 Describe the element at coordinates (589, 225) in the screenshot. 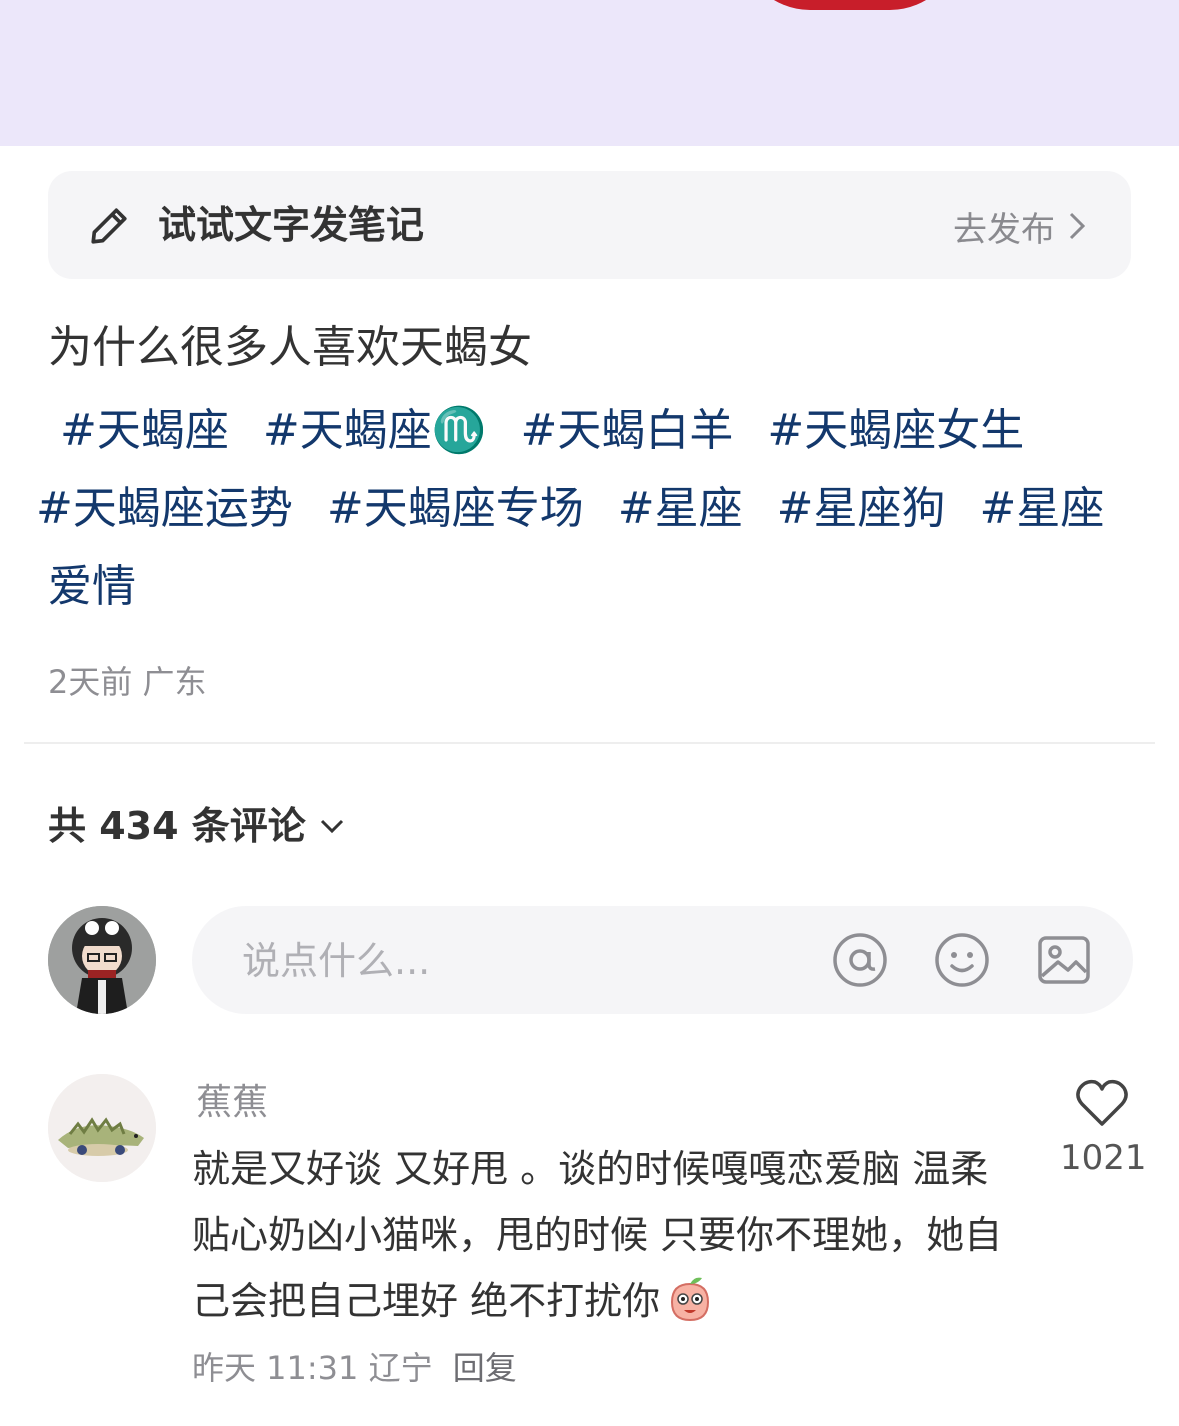

I see `text-note-prompt: 试试文字发笔记 去发布` at that location.